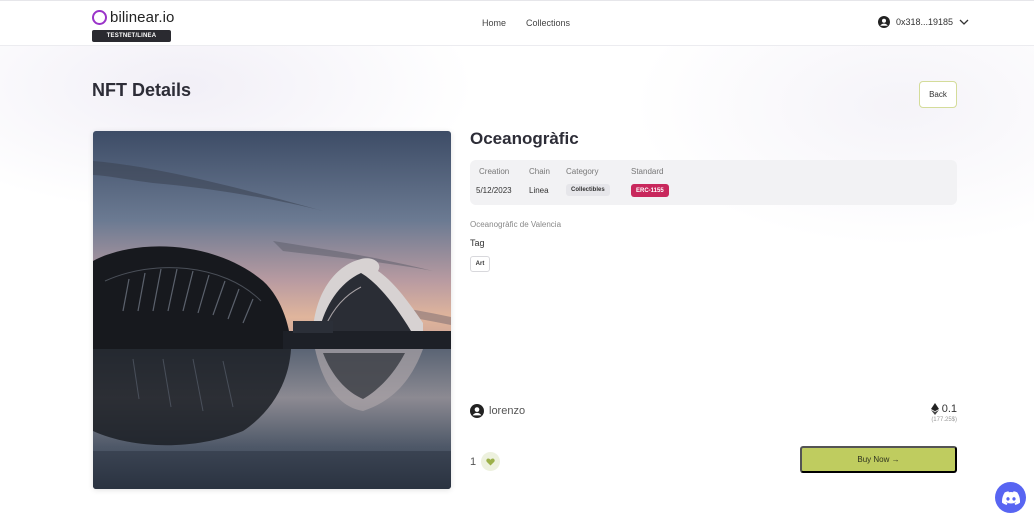 The height and width of the screenshot is (526, 1034). Describe the element at coordinates (142, 90) in the screenshot. I see `page-title: NFT Details` at that location.